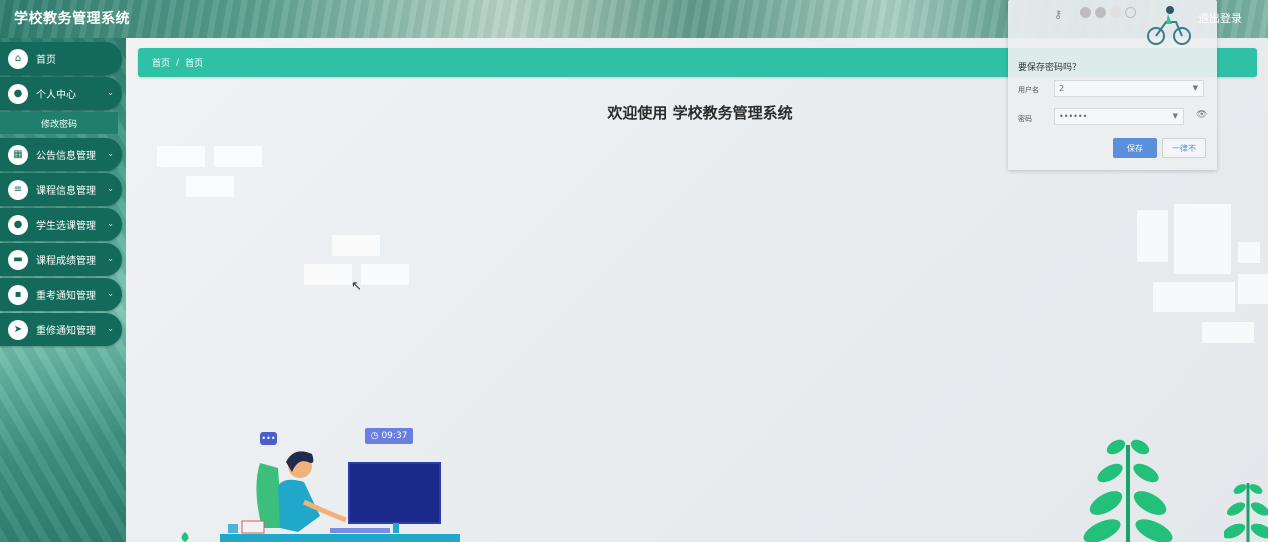  Describe the element at coordinates (18, 329) in the screenshot. I see `send-icon: ➤` at that location.